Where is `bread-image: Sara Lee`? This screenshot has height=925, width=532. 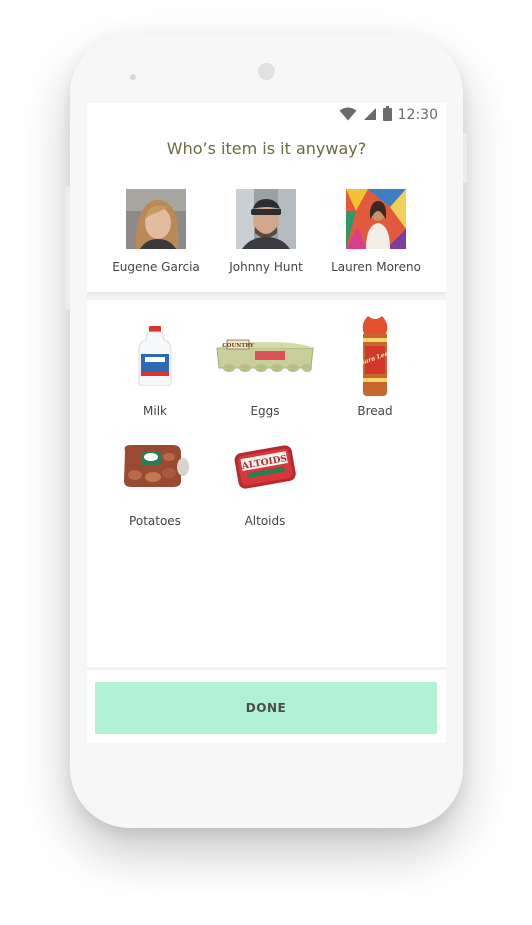
bread-image: Sara Lee is located at coordinates (375, 356).